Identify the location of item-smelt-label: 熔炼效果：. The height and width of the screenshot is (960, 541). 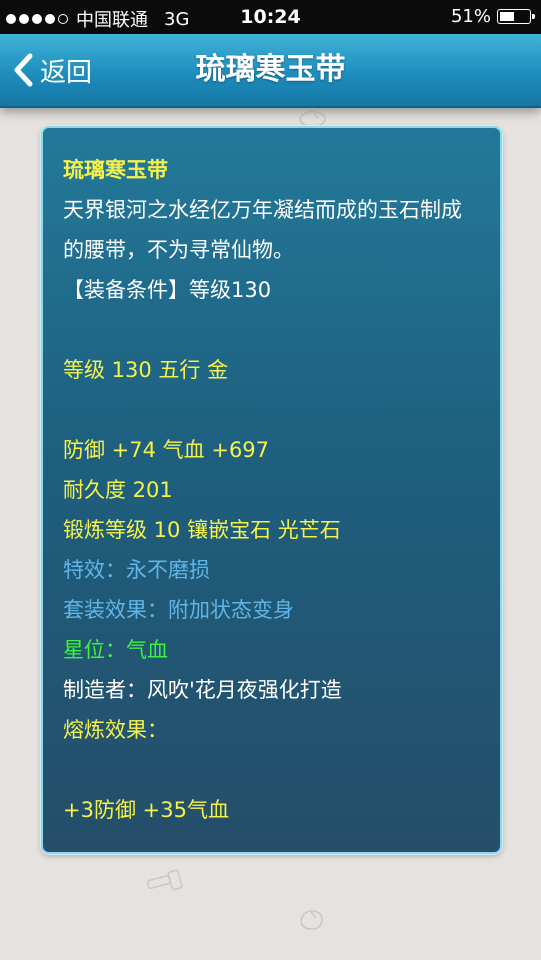
(115, 730).